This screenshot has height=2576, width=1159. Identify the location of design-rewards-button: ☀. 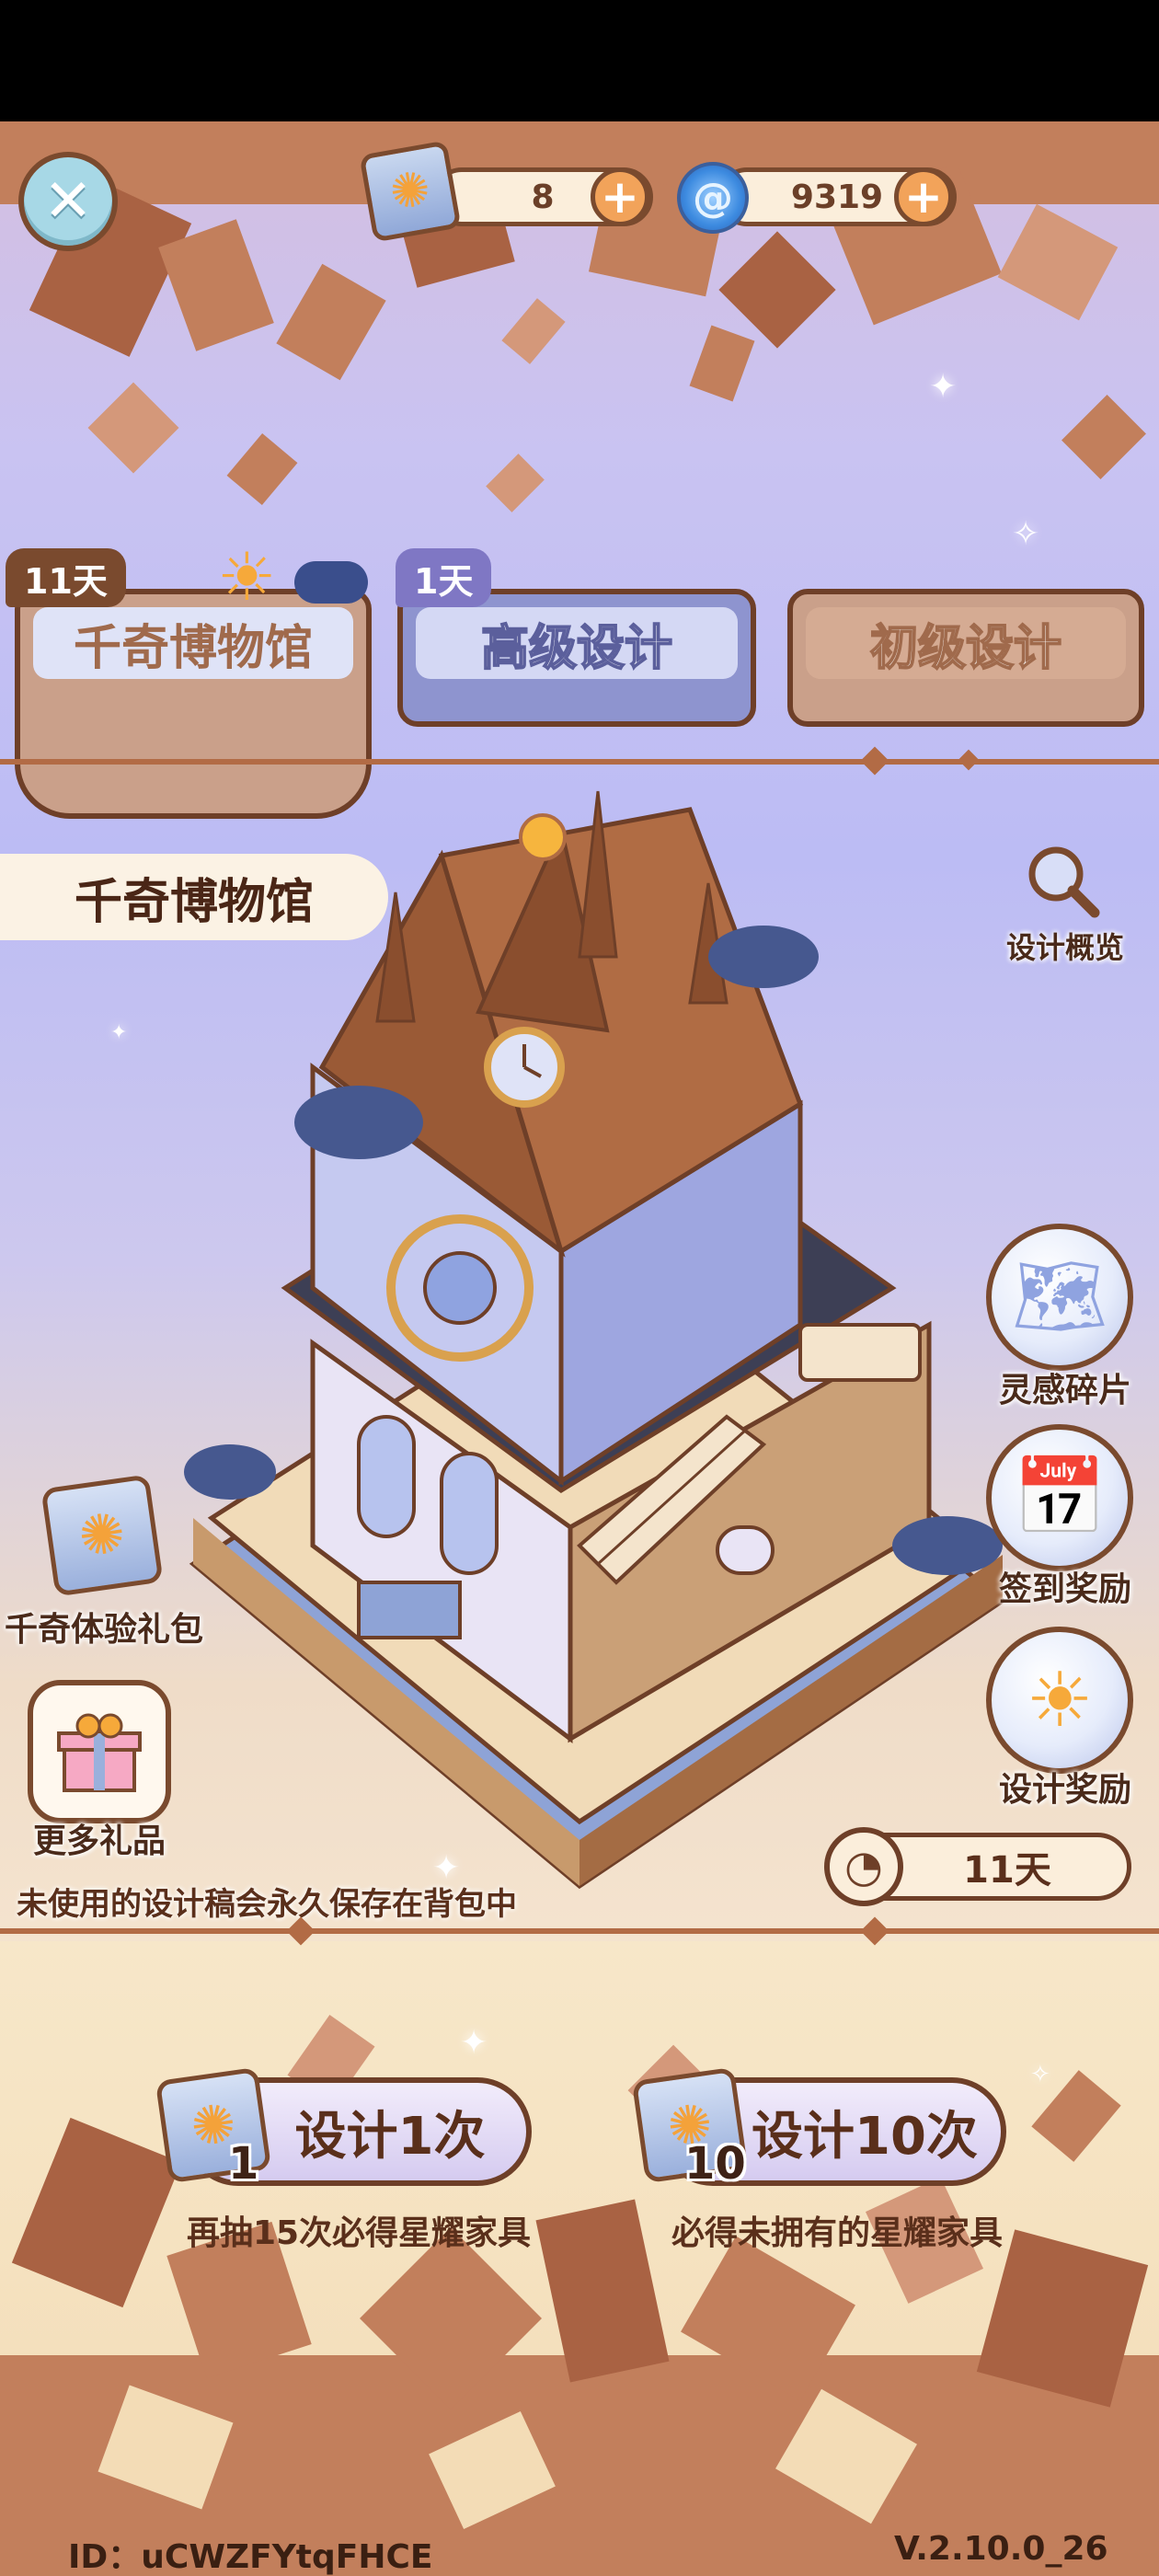
(1059, 1700).